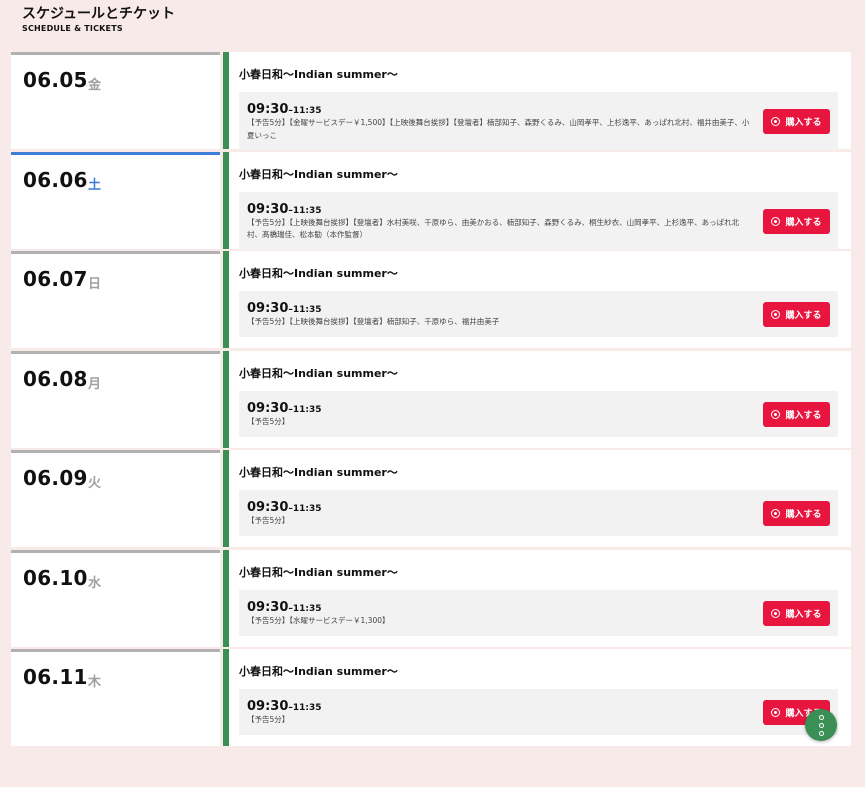 The width and height of the screenshot is (865, 787). What do you see at coordinates (115, 697) in the screenshot?
I see `date-cell: 06.11 木` at bounding box center [115, 697].